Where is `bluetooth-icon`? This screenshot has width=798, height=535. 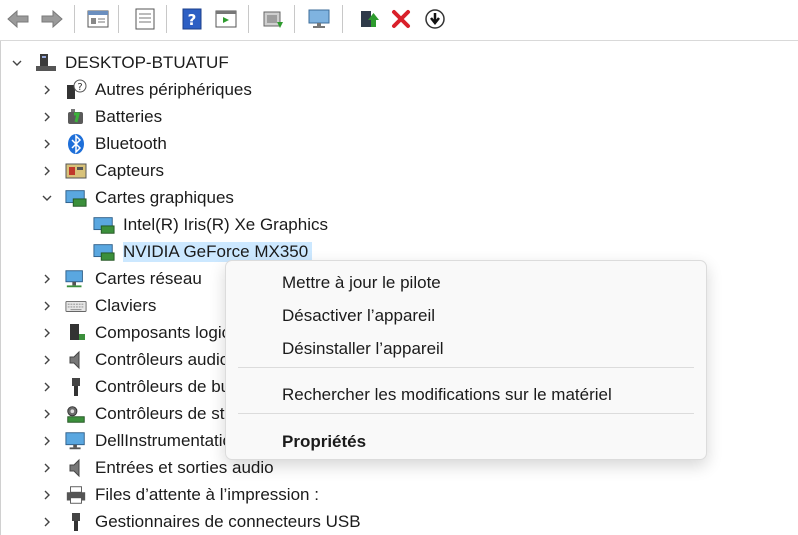
bluetooth-icon is located at coordinates (76, 144).